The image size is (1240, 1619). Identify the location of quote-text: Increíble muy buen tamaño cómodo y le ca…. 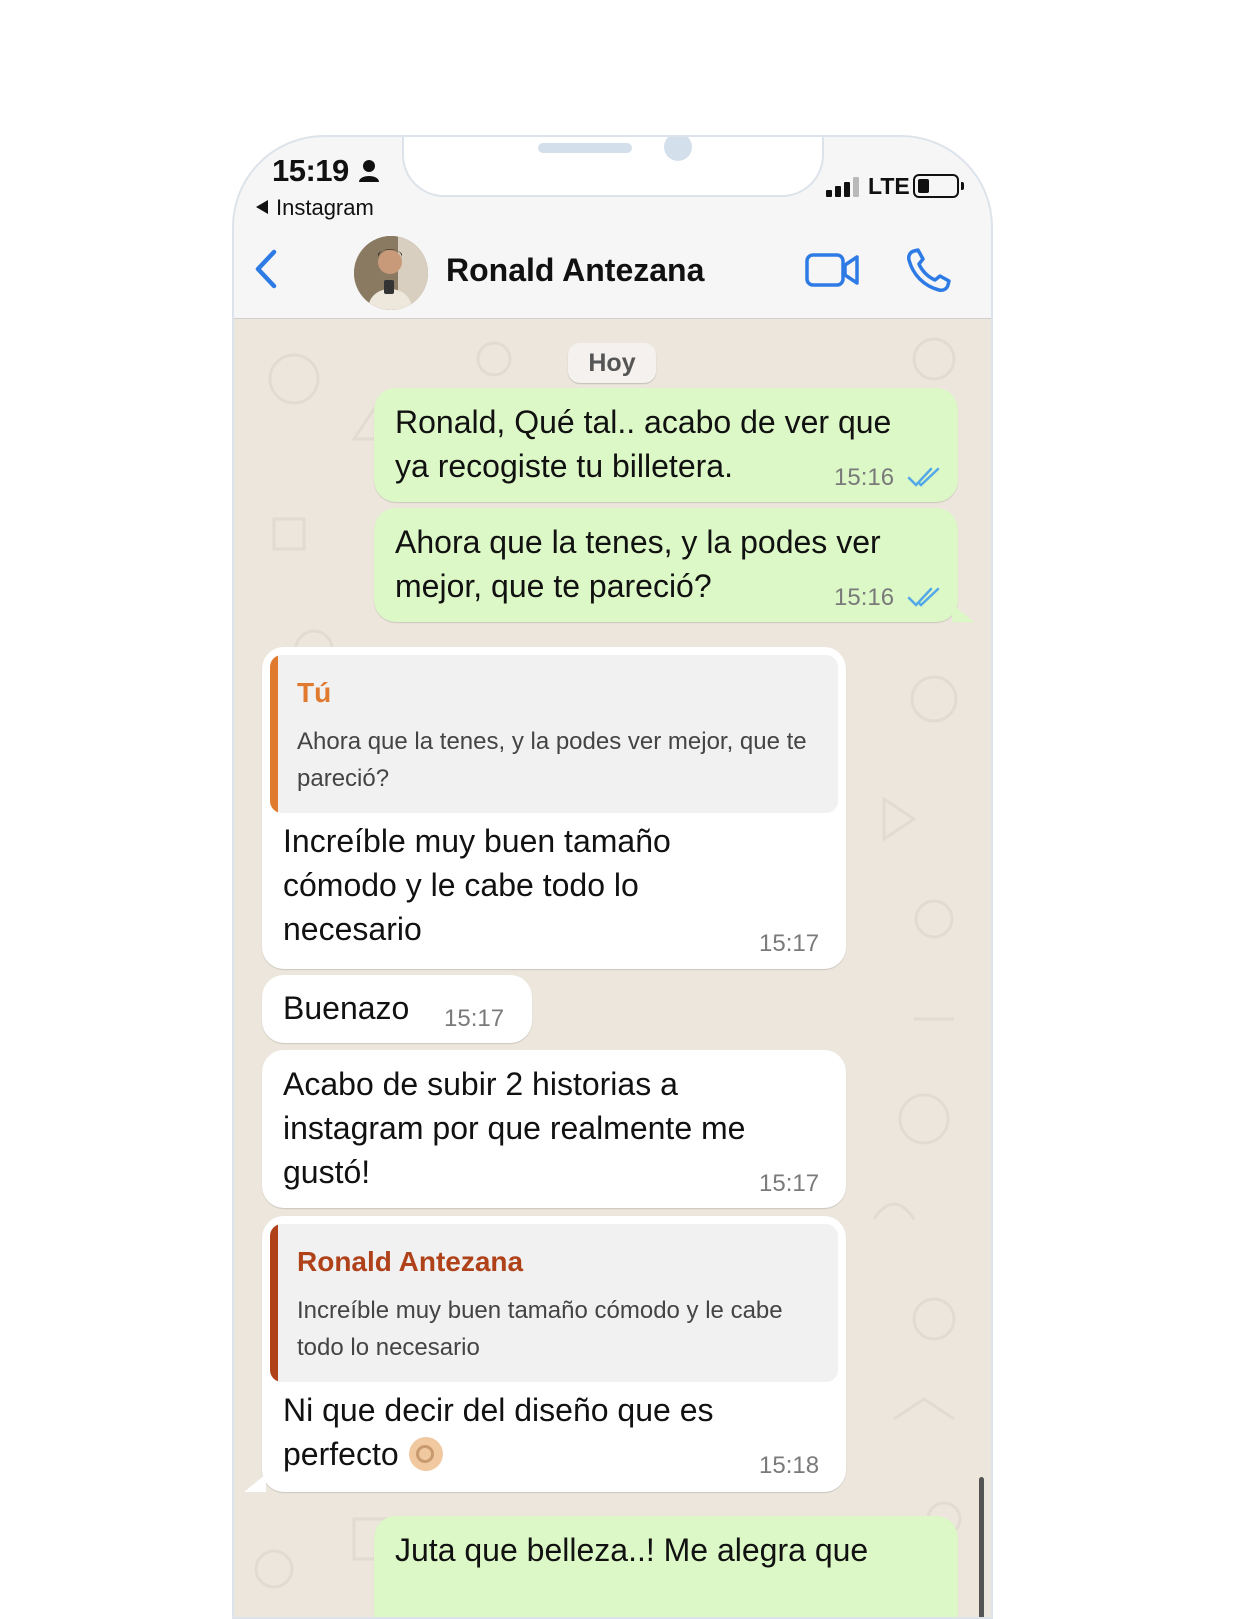
(540, 1329).